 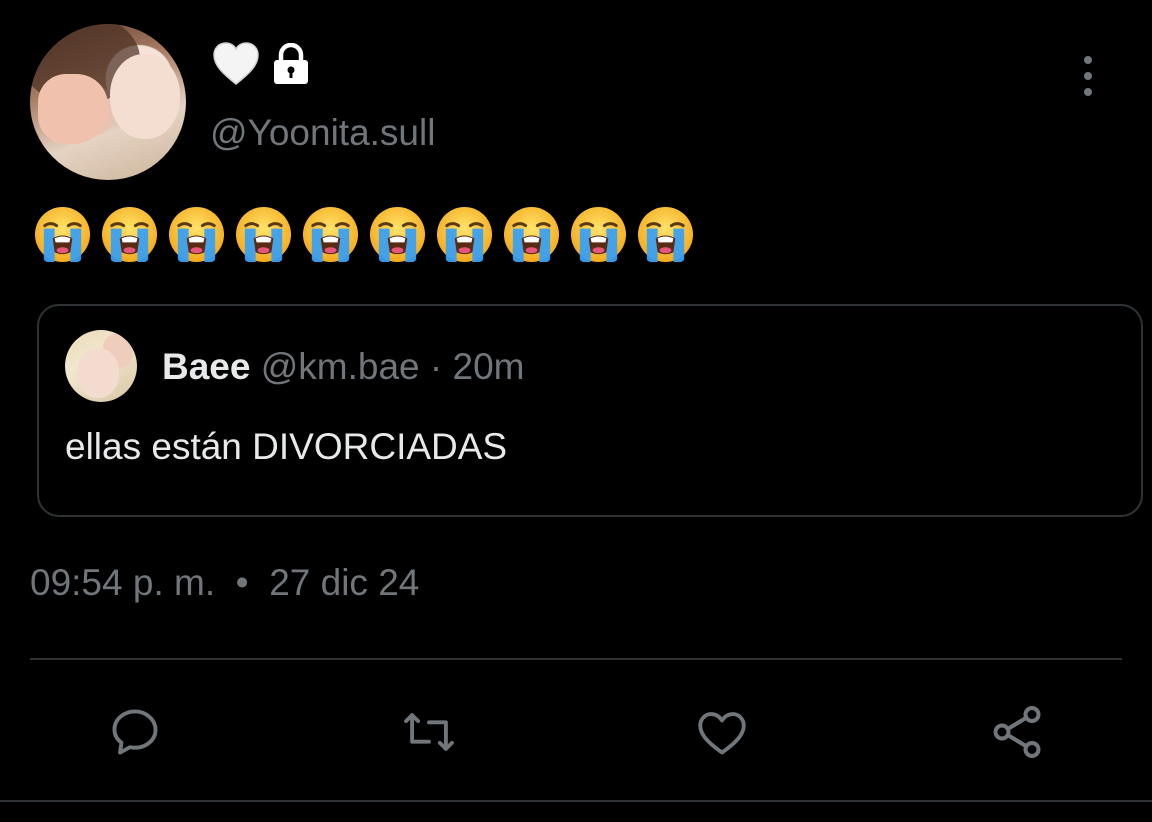 I want to click on like-button, so click(x=722, y=732).